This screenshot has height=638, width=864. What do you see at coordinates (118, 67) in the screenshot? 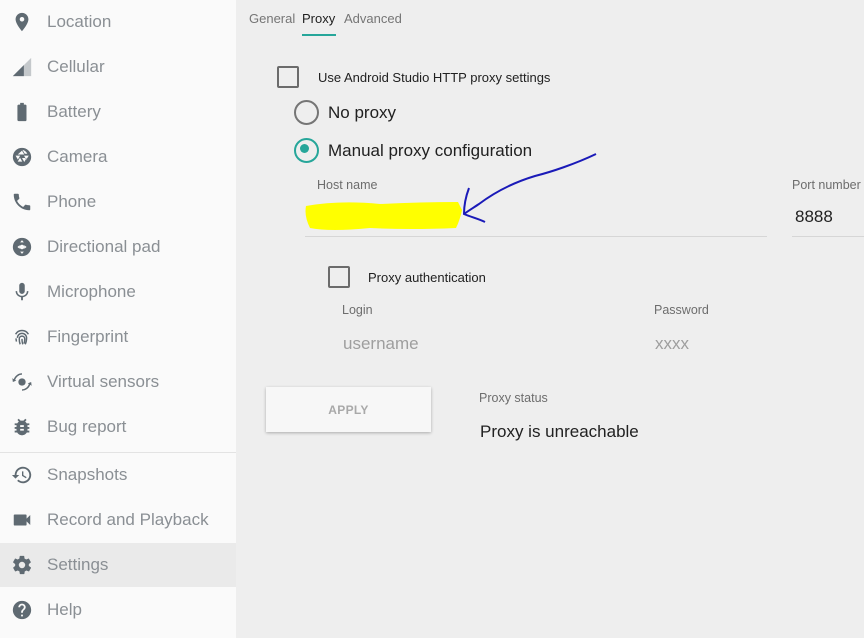
I see `sidebar-item-cellular: Cellular` at bounding box center [118, 67].